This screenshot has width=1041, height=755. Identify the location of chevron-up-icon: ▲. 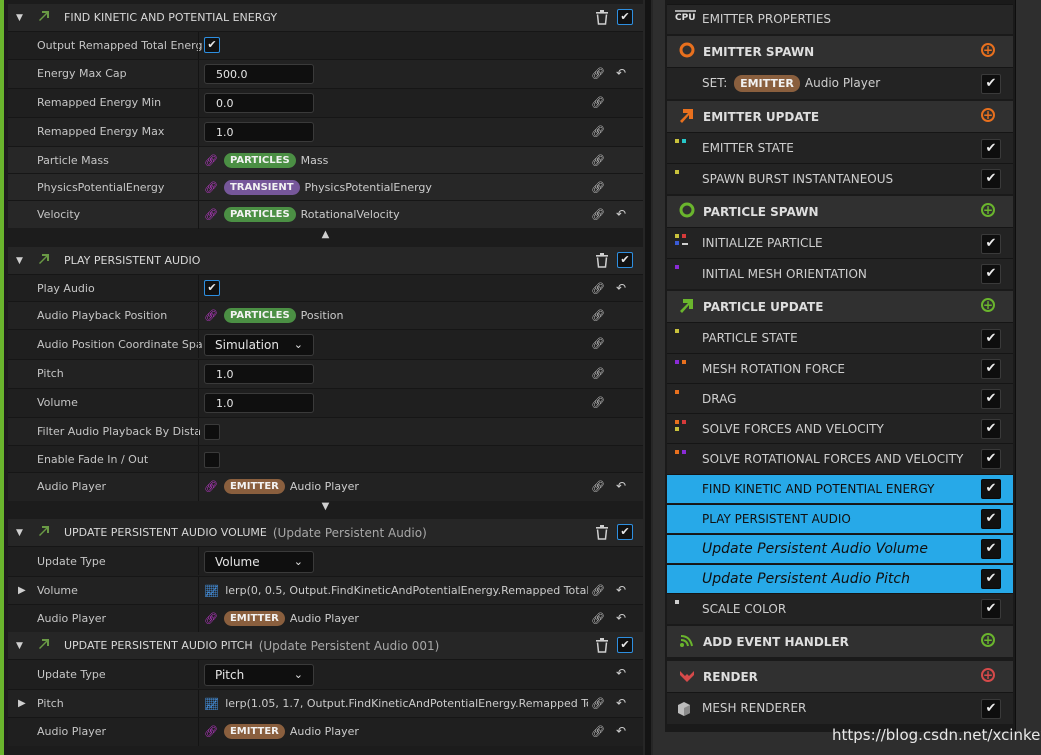
(326, 234).